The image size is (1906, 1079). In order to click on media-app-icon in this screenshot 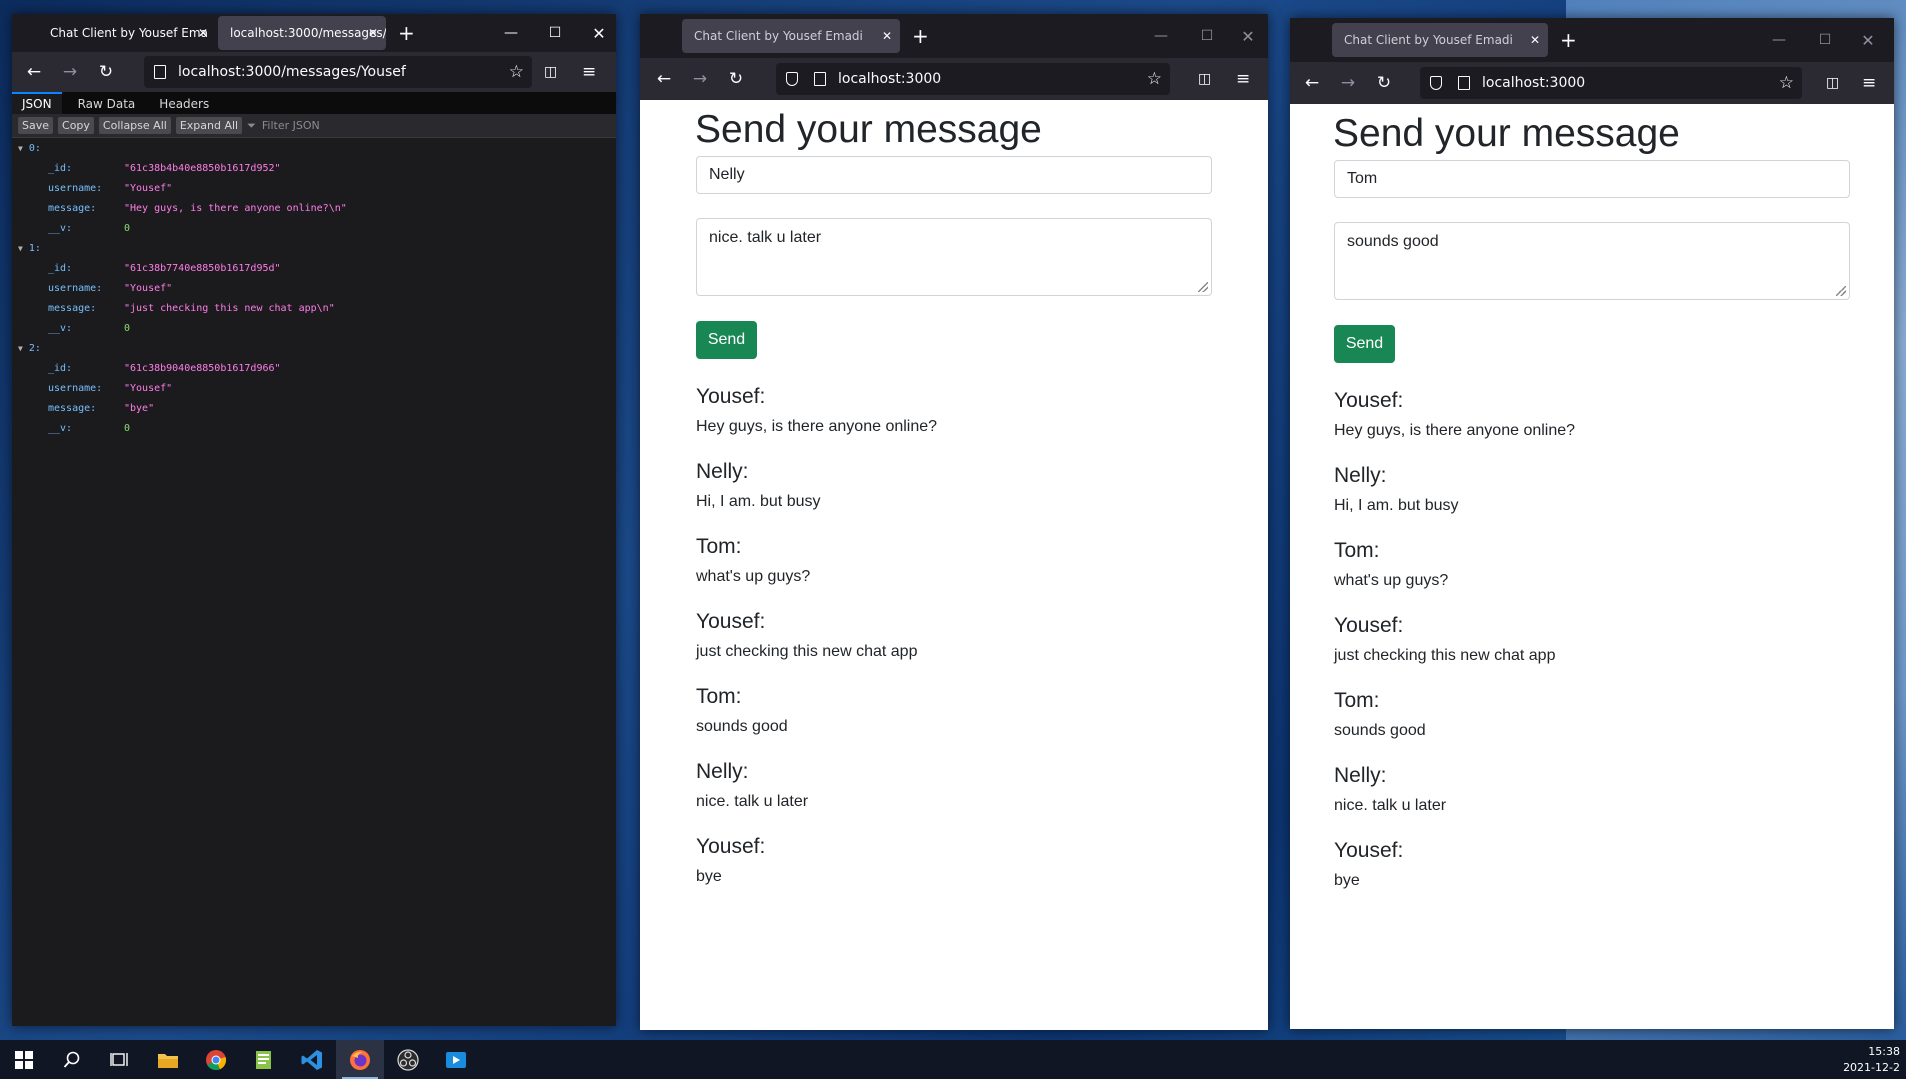, I will do `click(456, 1059)`.